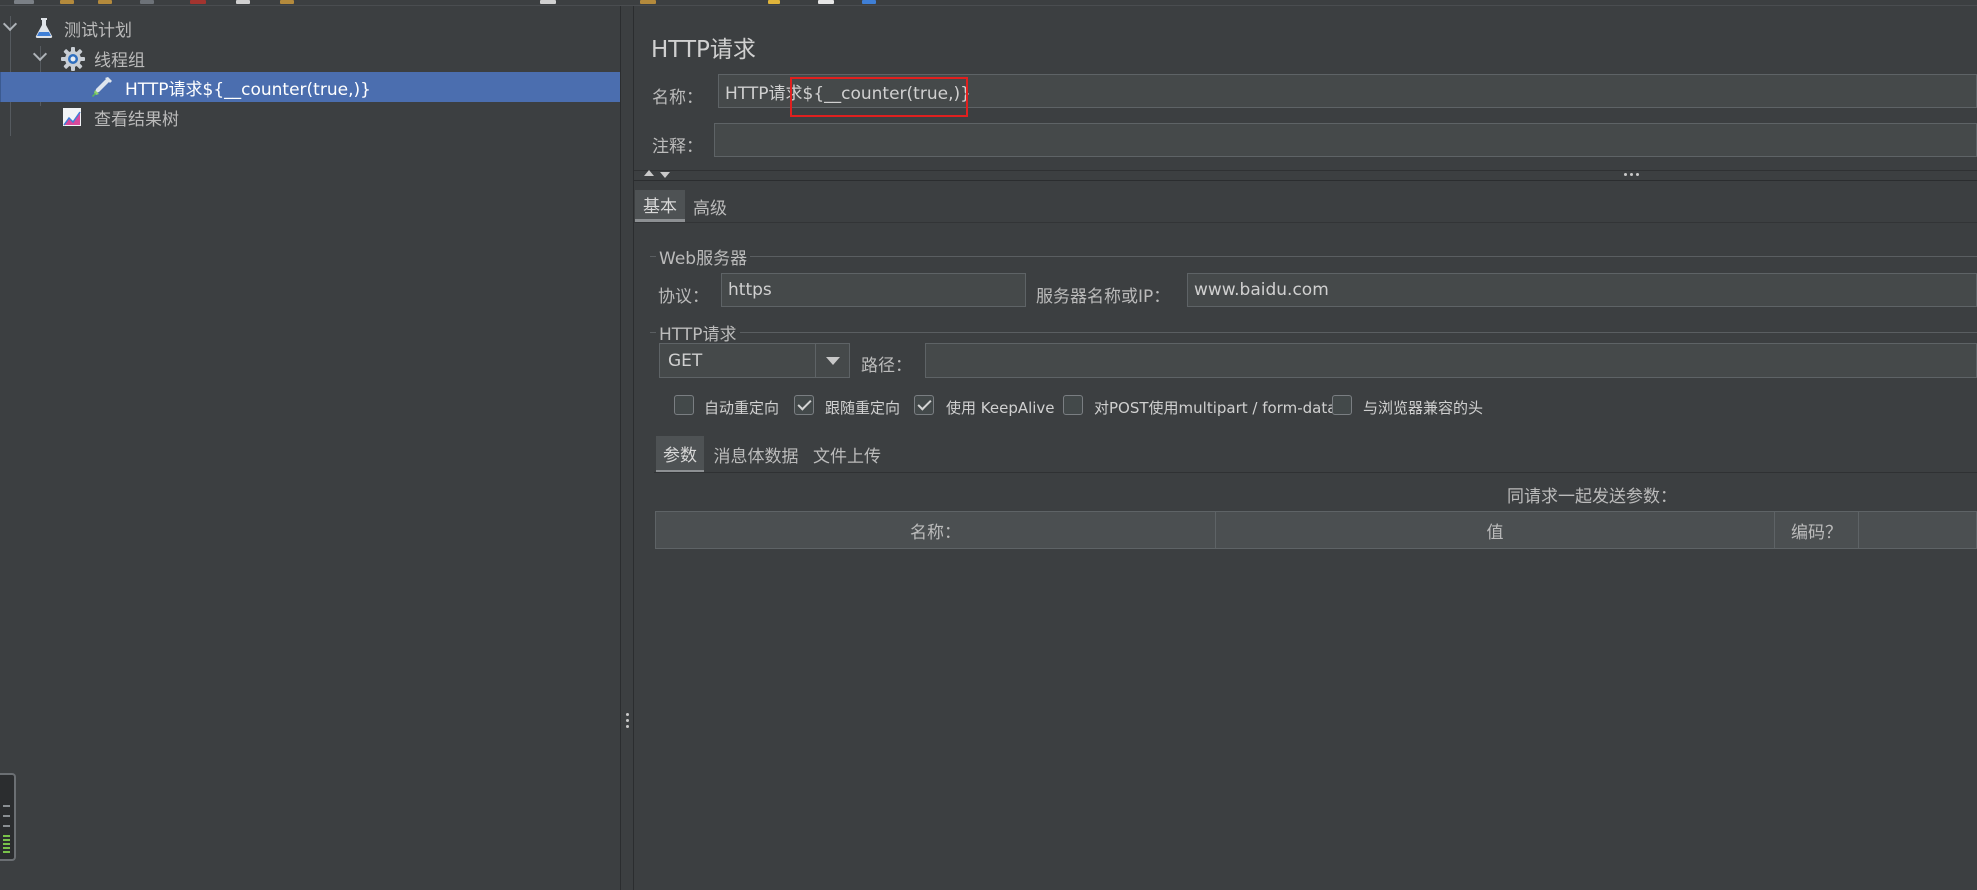  I want to click on tree-item-http-request: HTTP请求${__counter(true,)}, so click(310, 87).